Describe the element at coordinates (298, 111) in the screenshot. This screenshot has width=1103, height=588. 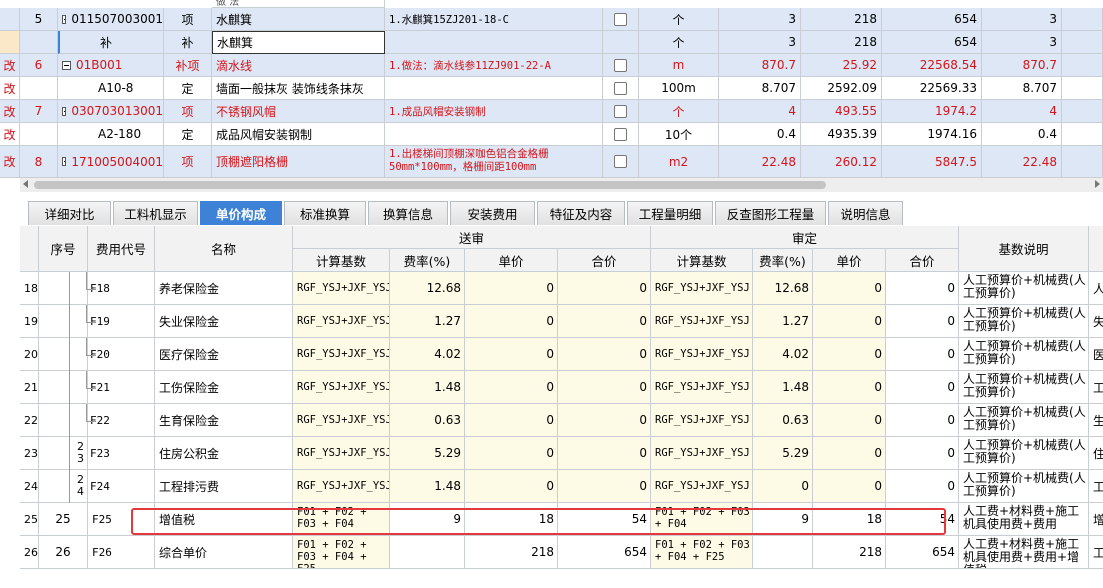
I see `item-name: 不锈钢风帽` at that location.